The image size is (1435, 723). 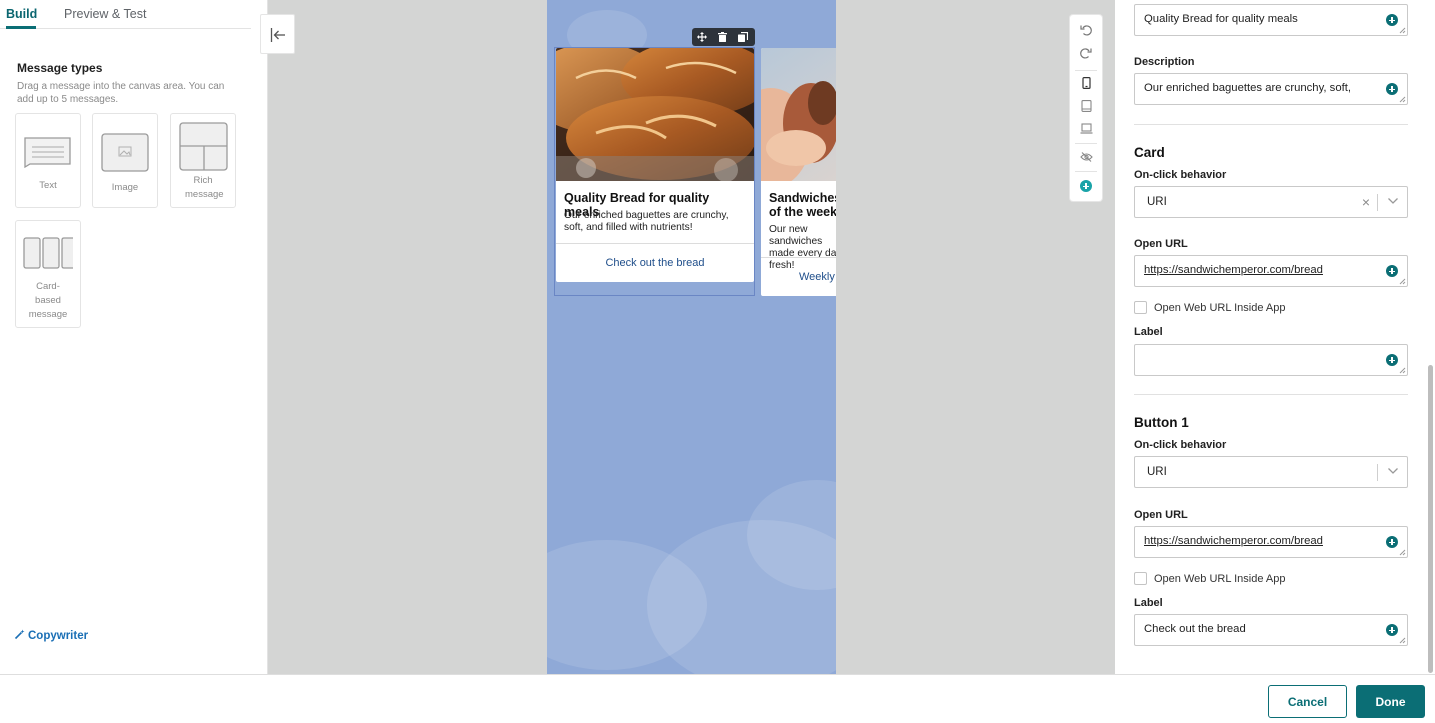 I want to click on plus-icon, so click(x=1086, y=186).